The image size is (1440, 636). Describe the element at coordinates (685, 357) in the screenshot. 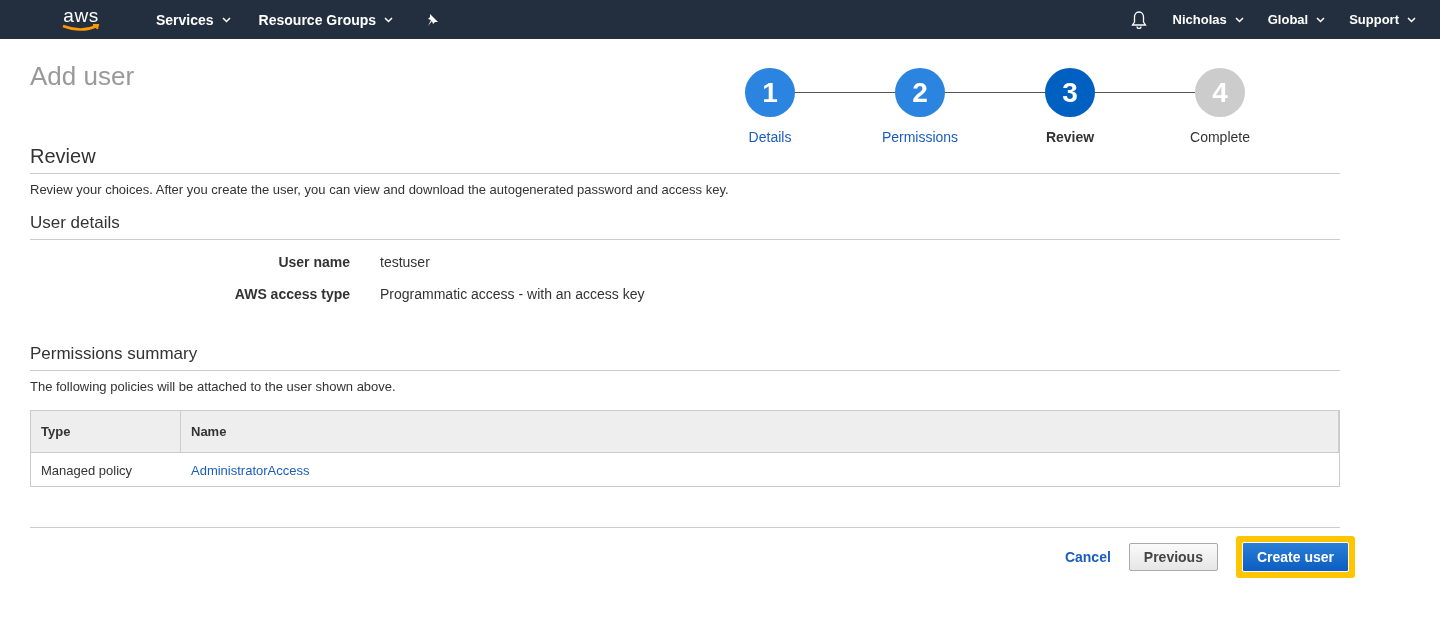

I see `section-heading: Permissions summary` at that location.